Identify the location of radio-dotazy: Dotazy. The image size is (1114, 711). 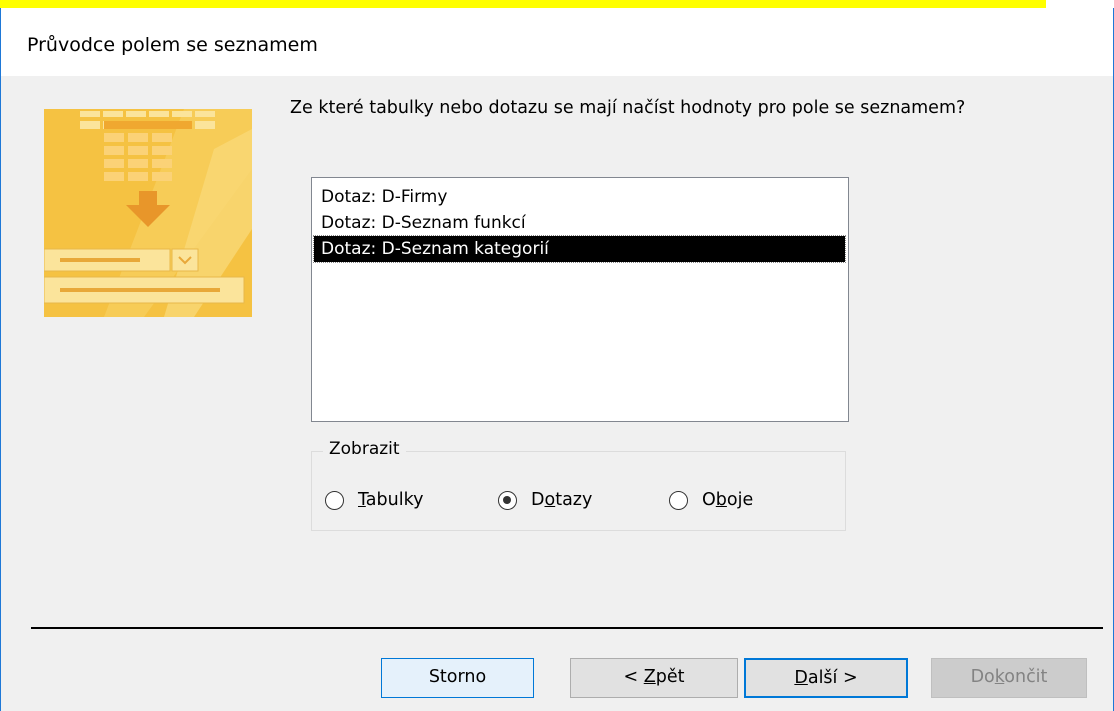
(545, 500).